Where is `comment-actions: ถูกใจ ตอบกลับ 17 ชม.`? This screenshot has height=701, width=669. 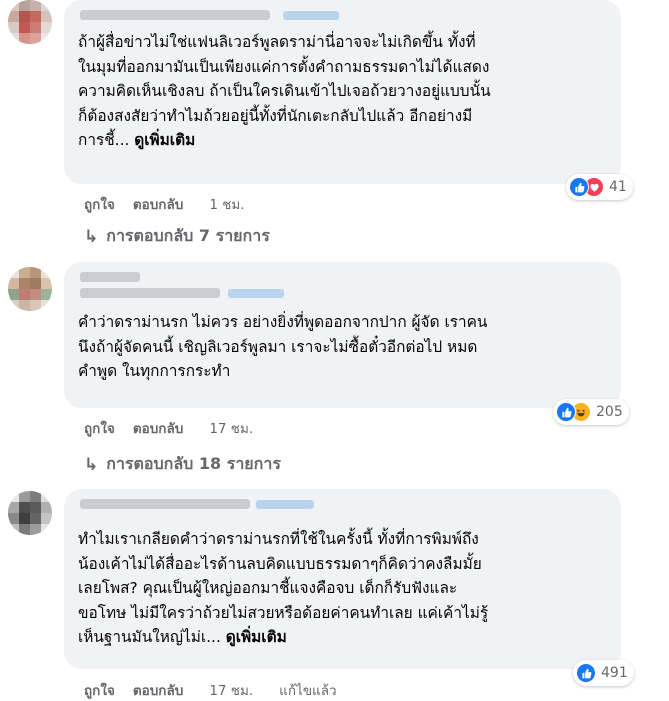
comment-actions: ถูกใจ ตอบกลับ 17 ชม. is located at coordinates (181, 428).